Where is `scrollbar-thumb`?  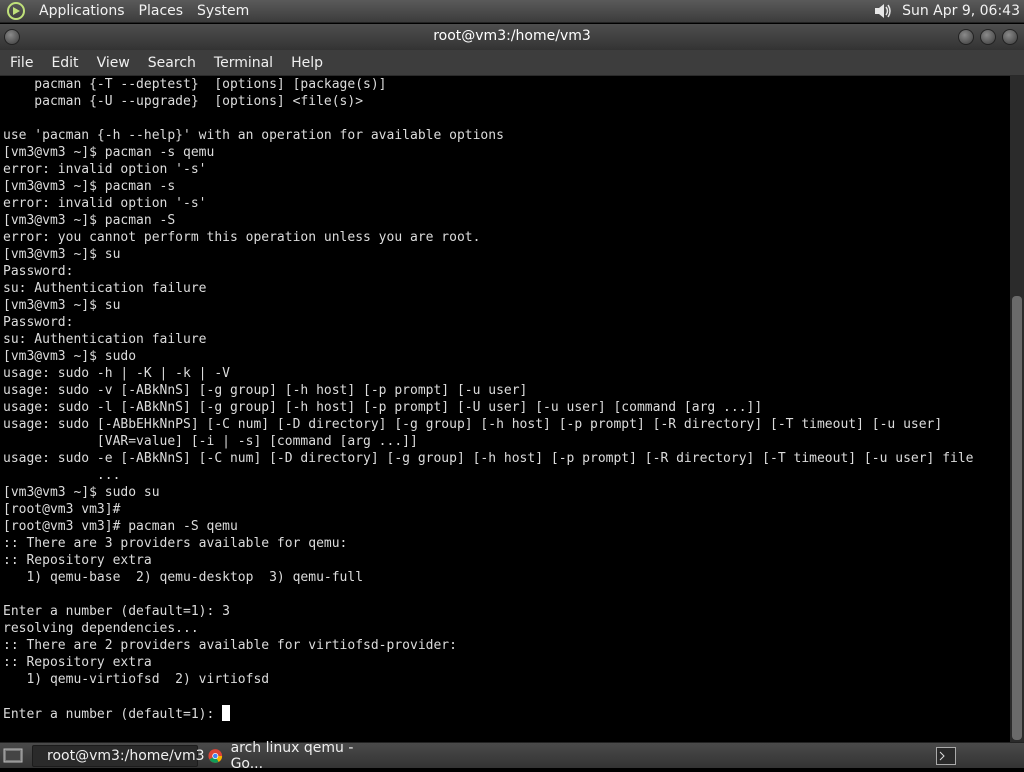
scrollbar-thumb is located at coordinates (1017, 518).